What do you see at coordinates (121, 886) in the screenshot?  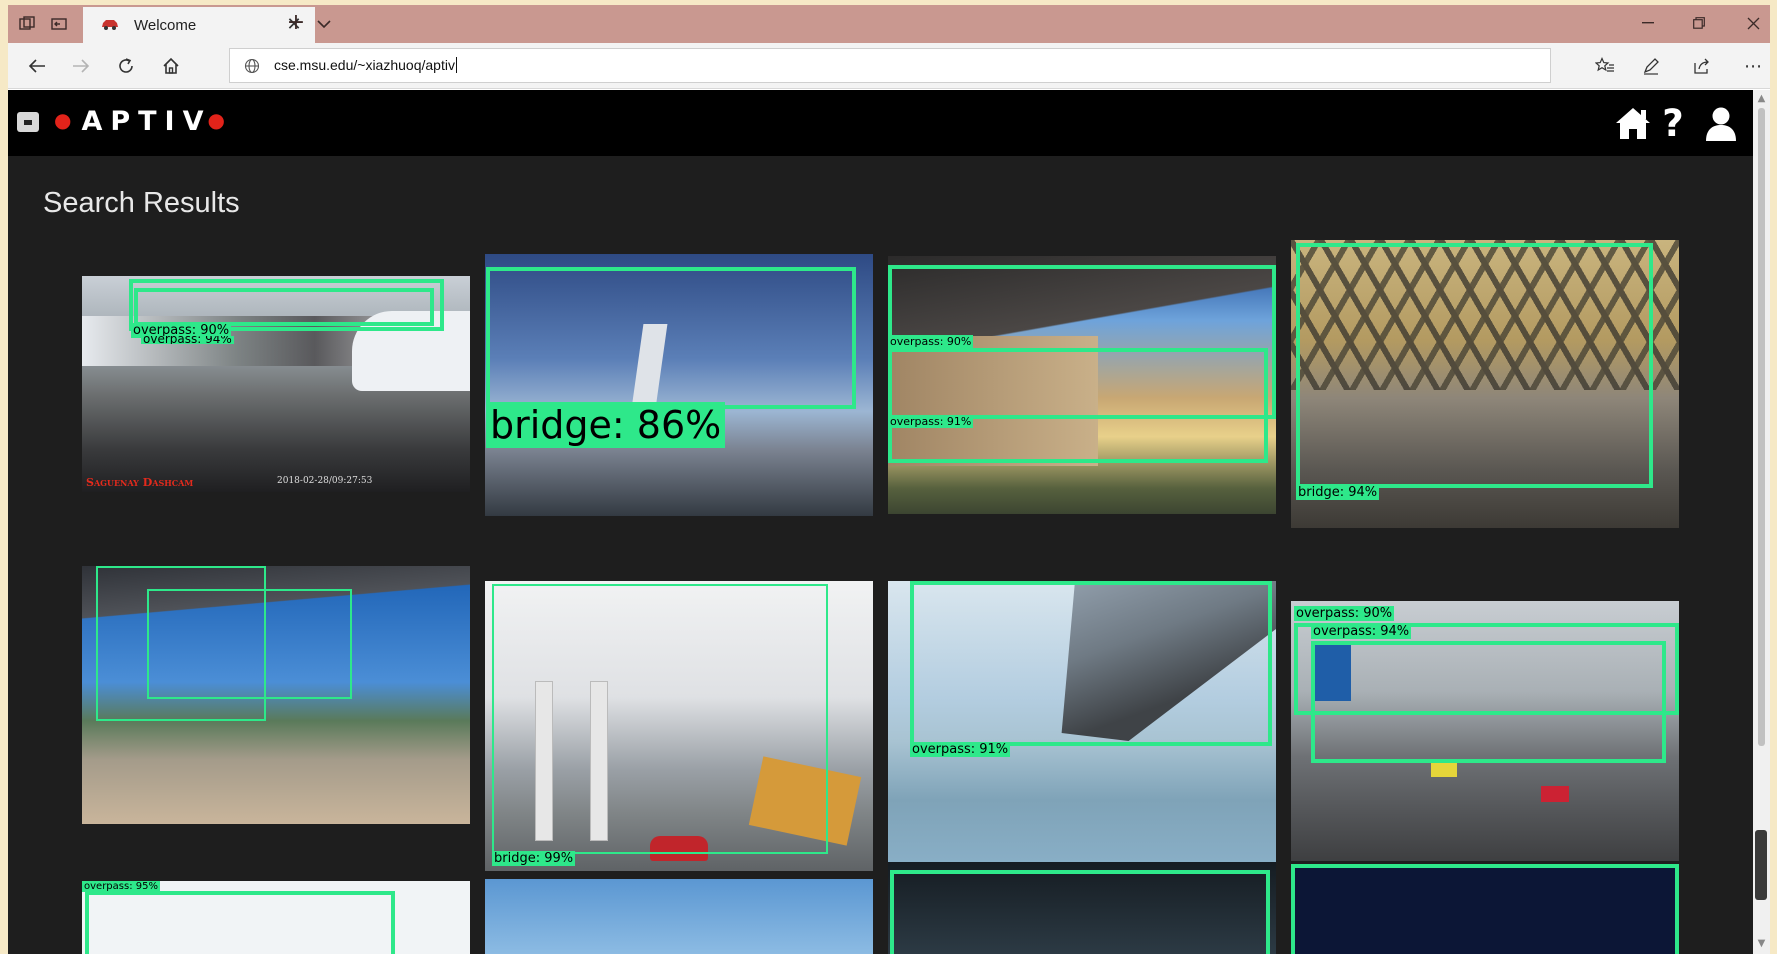 I see `detection-label: overpass: 95%` at bounding box center [121, 886].